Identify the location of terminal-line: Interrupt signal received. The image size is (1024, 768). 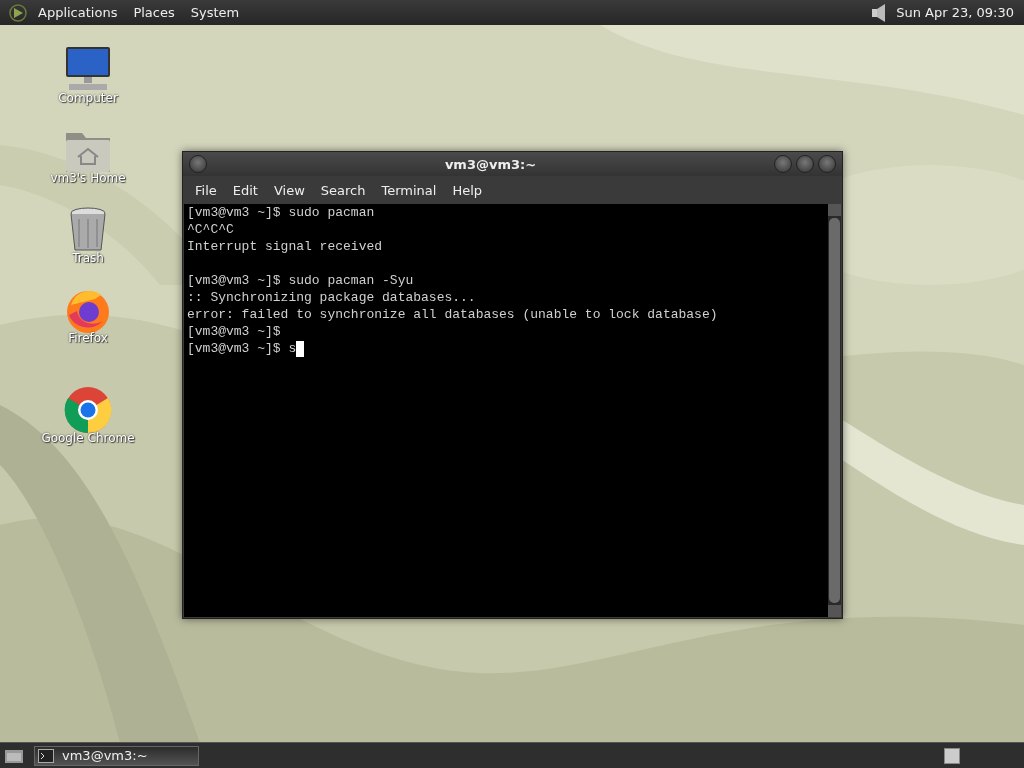
(285, 246).